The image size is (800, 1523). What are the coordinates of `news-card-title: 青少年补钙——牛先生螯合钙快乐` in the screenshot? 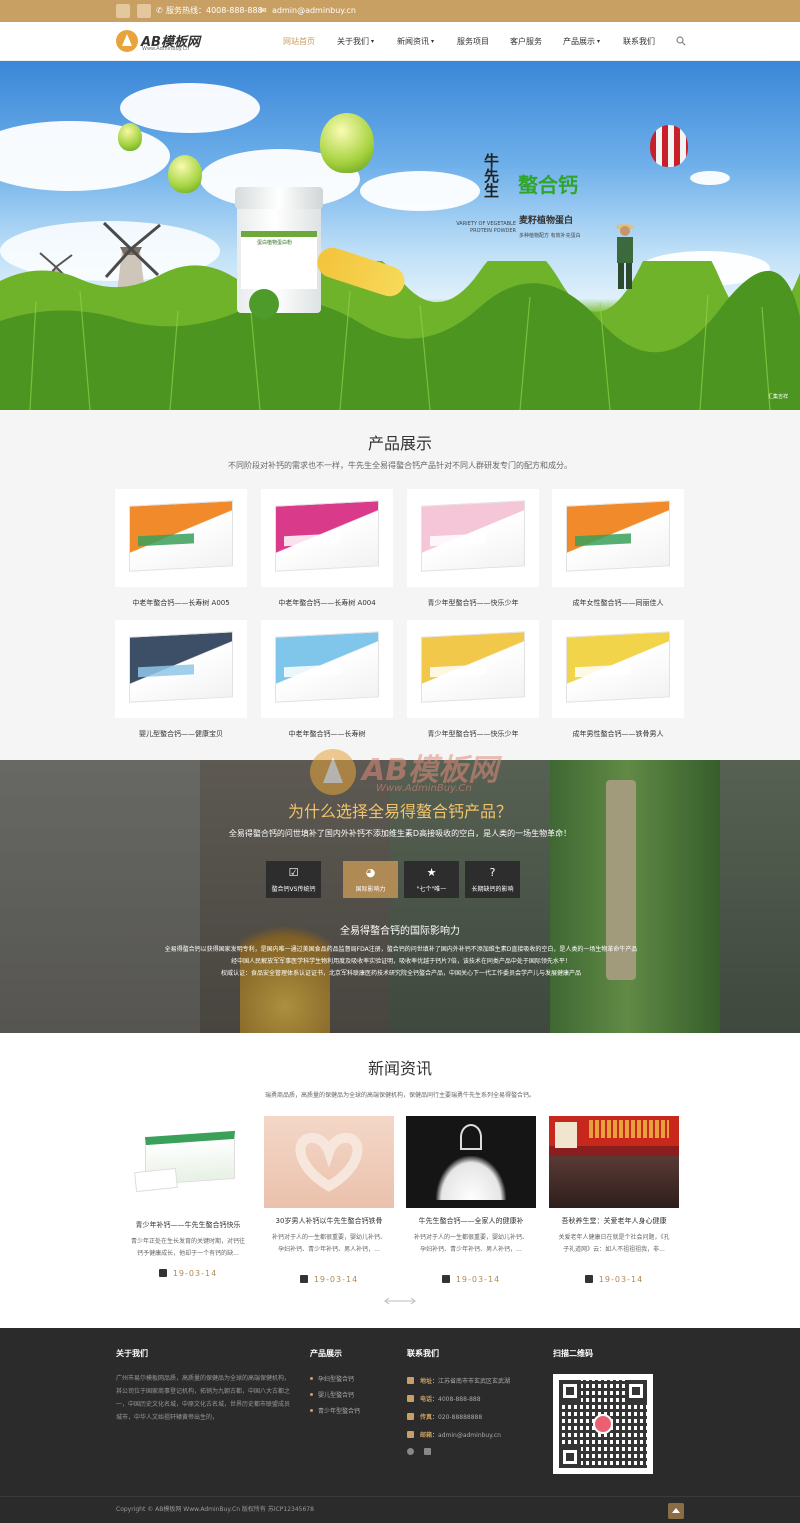 It's located at (188, 1225).